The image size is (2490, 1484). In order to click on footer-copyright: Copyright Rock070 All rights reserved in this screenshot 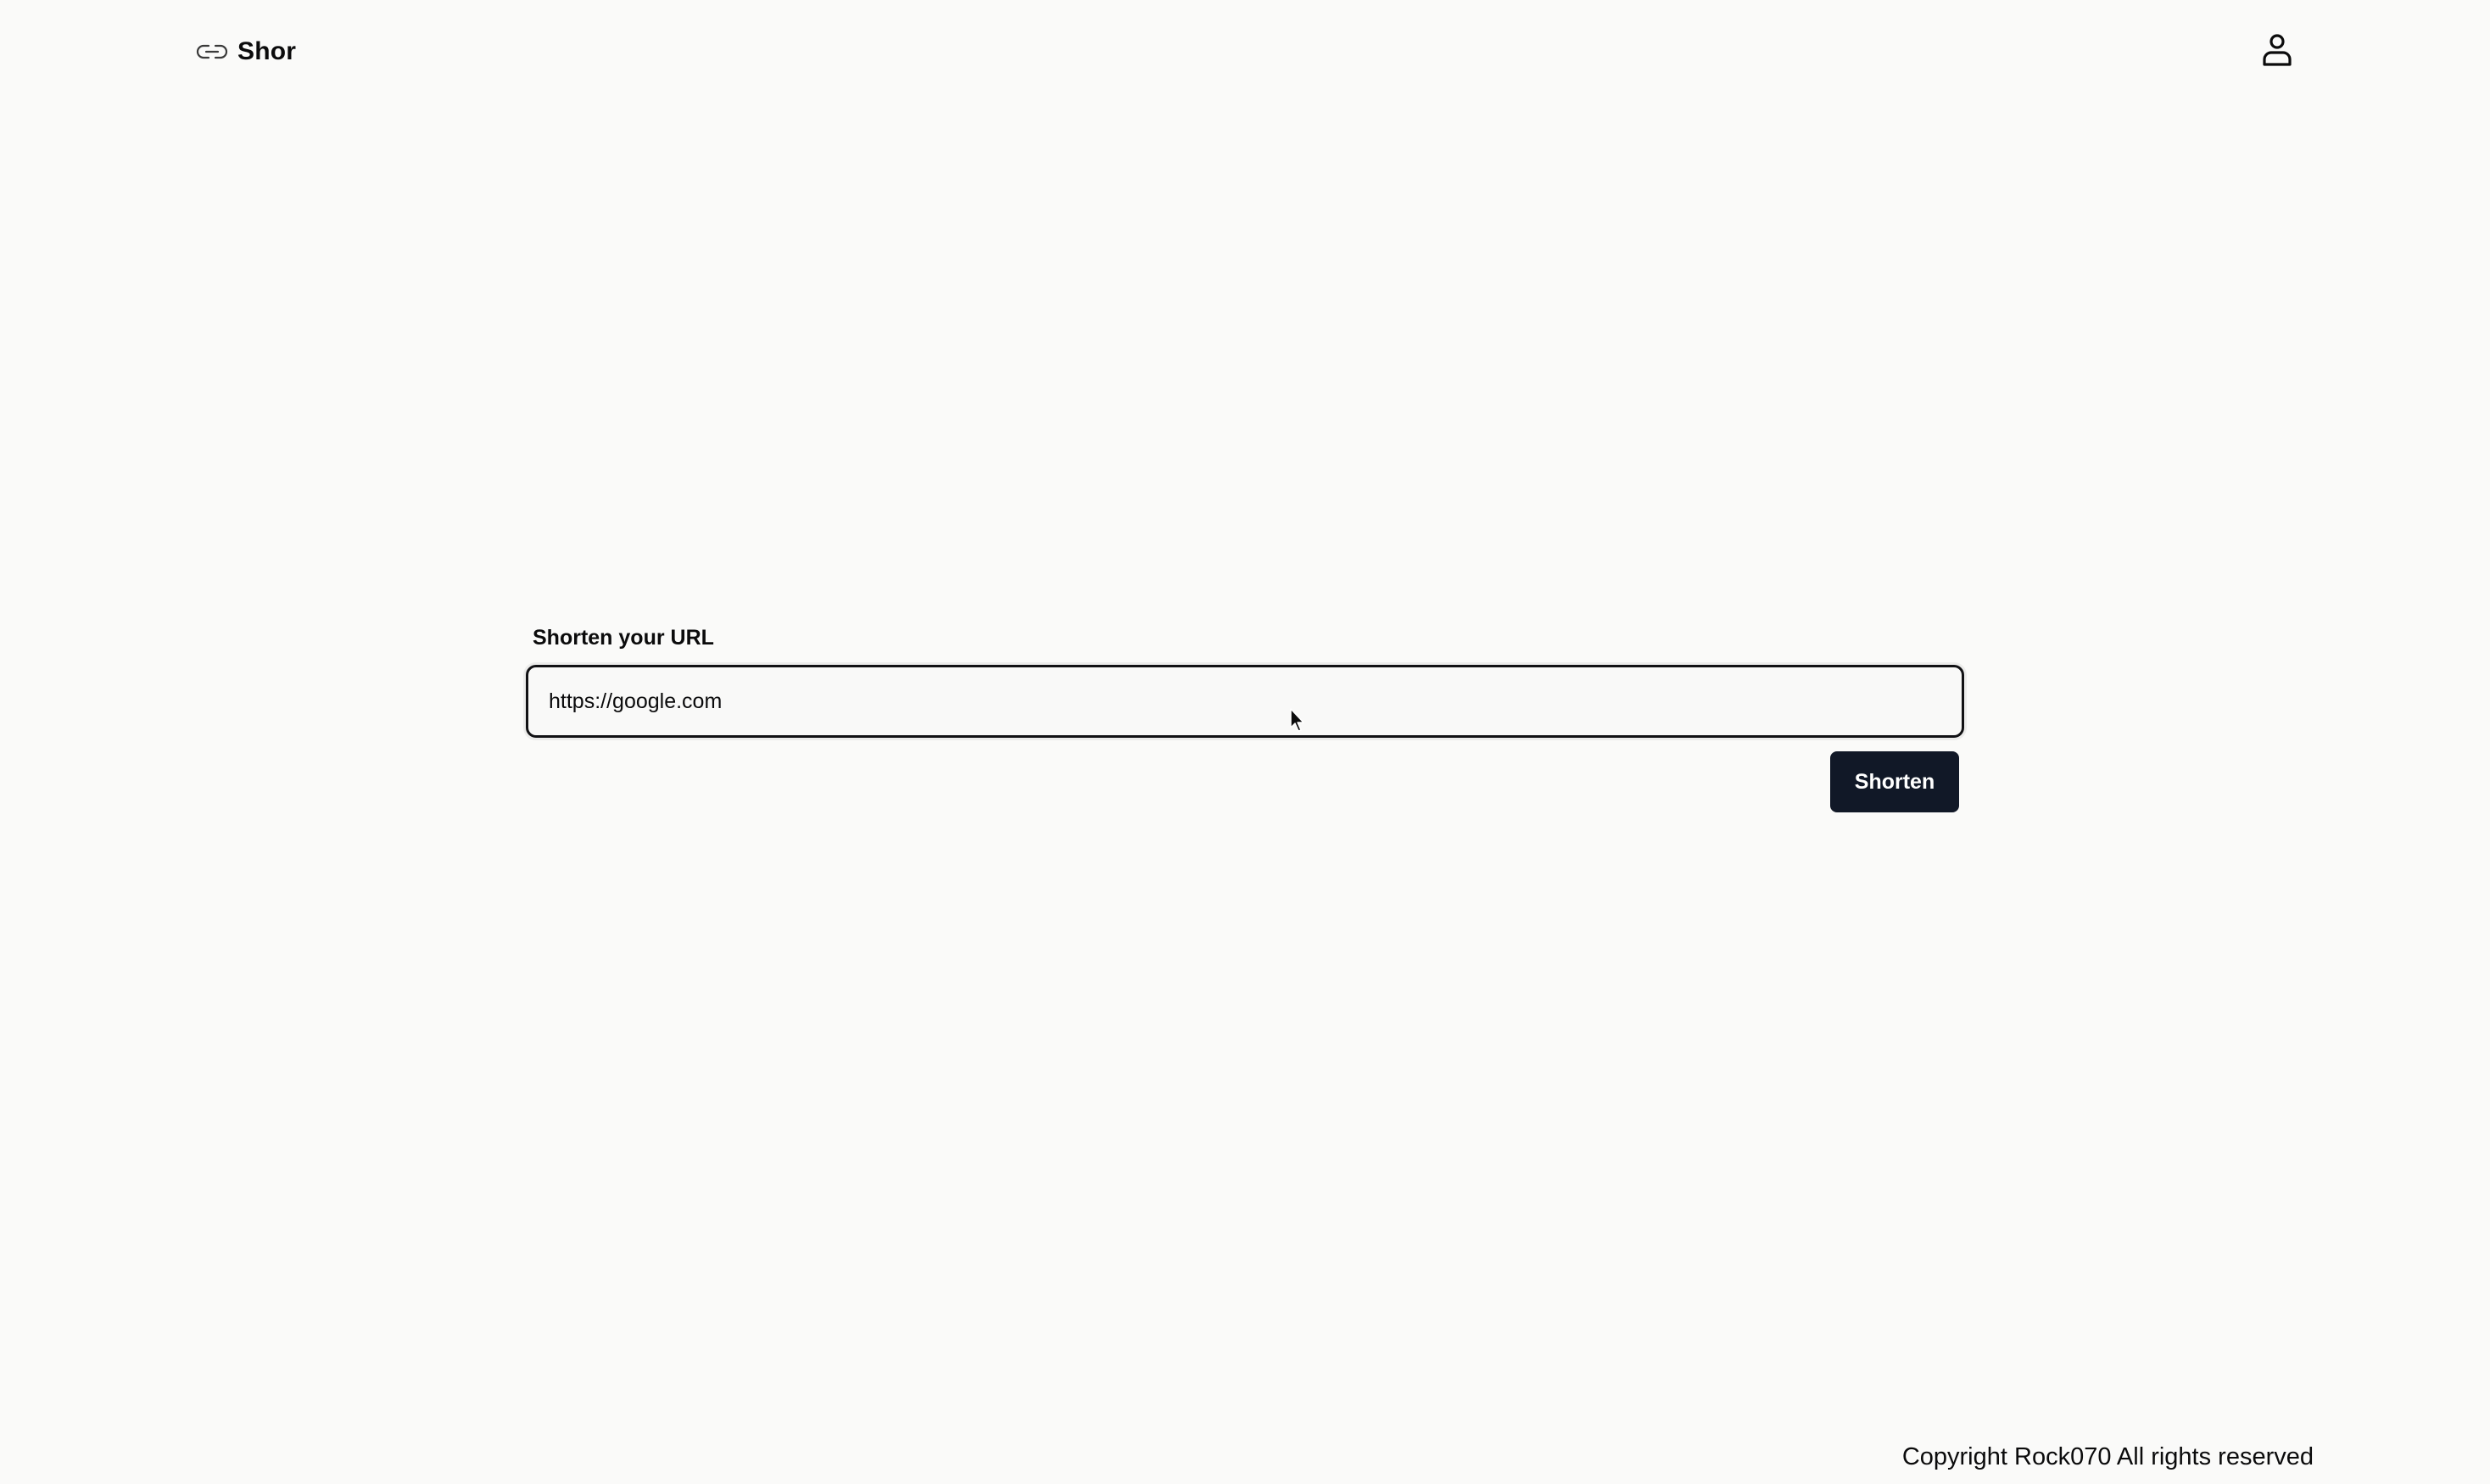, I will do `click(2107, 1456)`.